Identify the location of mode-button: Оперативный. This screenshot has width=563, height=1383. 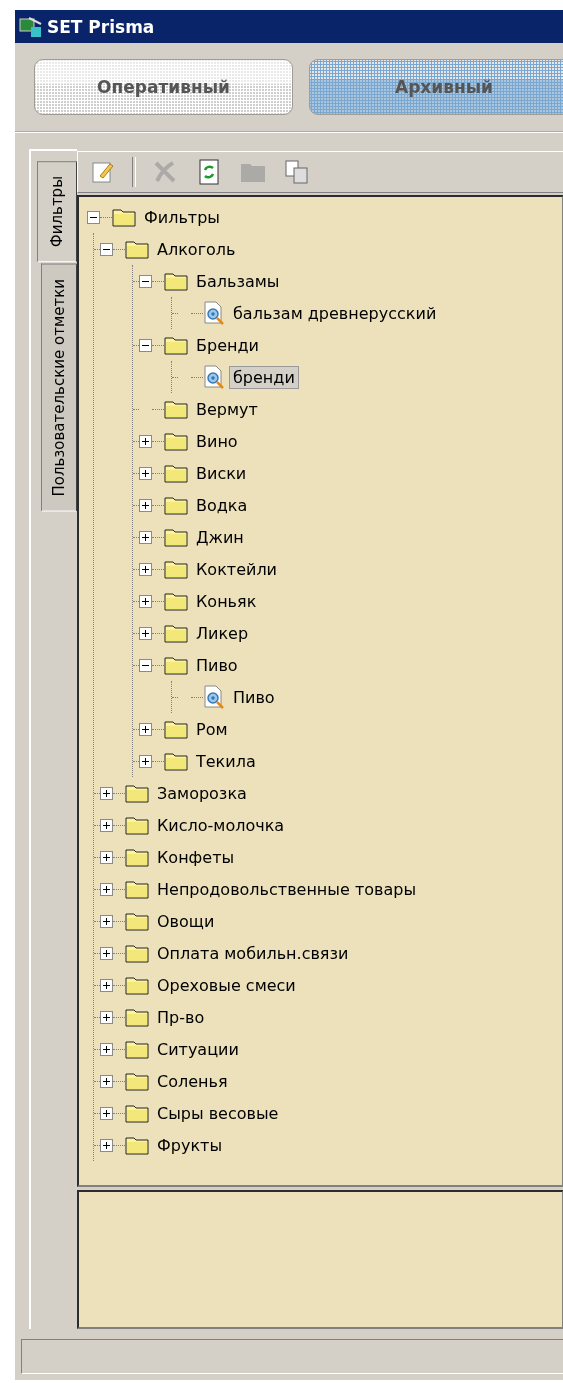
(163, 87).